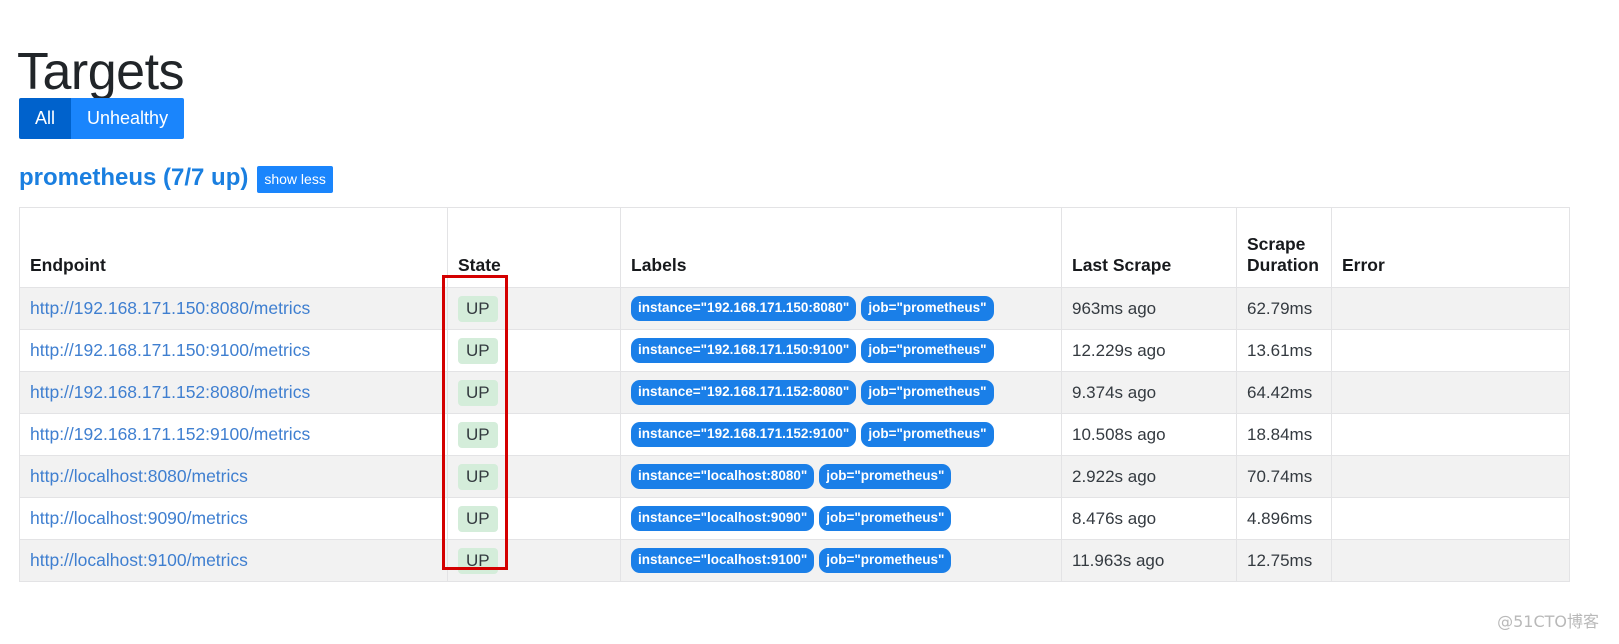  I want to click on label-badge: instance="192.168.171.150:8080", so click(744, 308).